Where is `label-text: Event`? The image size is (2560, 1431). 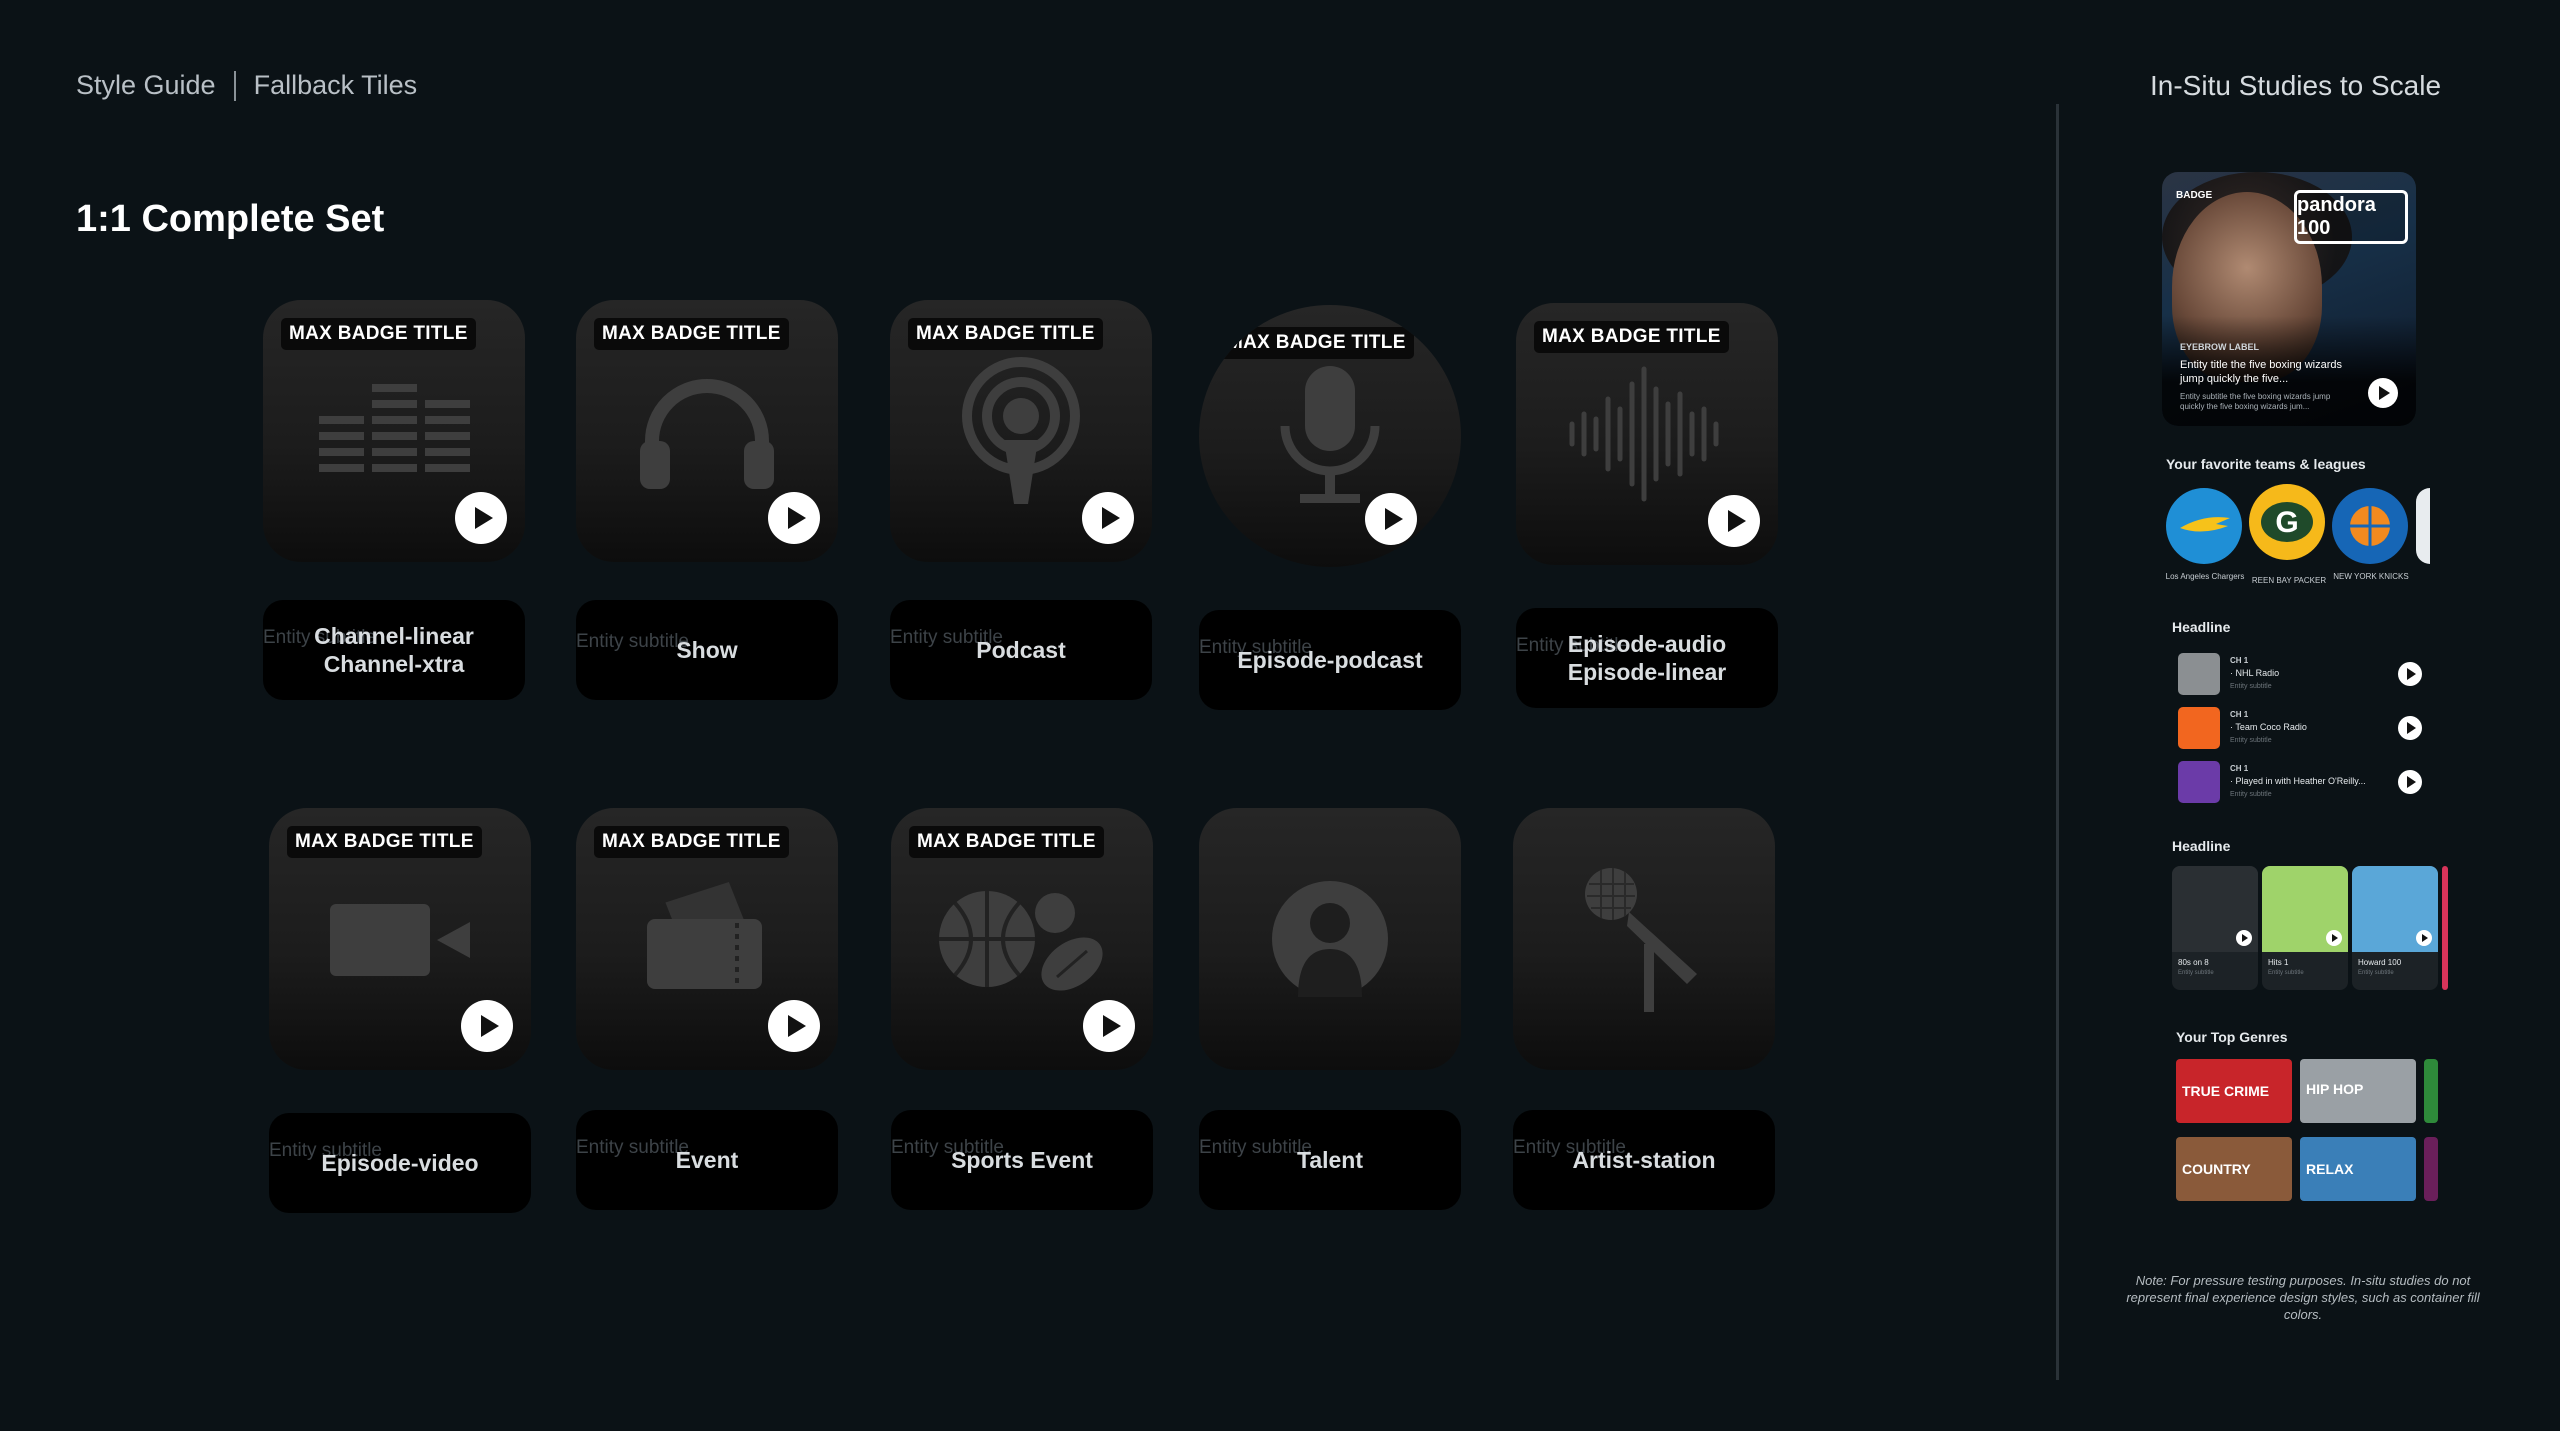
label-text: Event is located at coordinates (707, 1160).